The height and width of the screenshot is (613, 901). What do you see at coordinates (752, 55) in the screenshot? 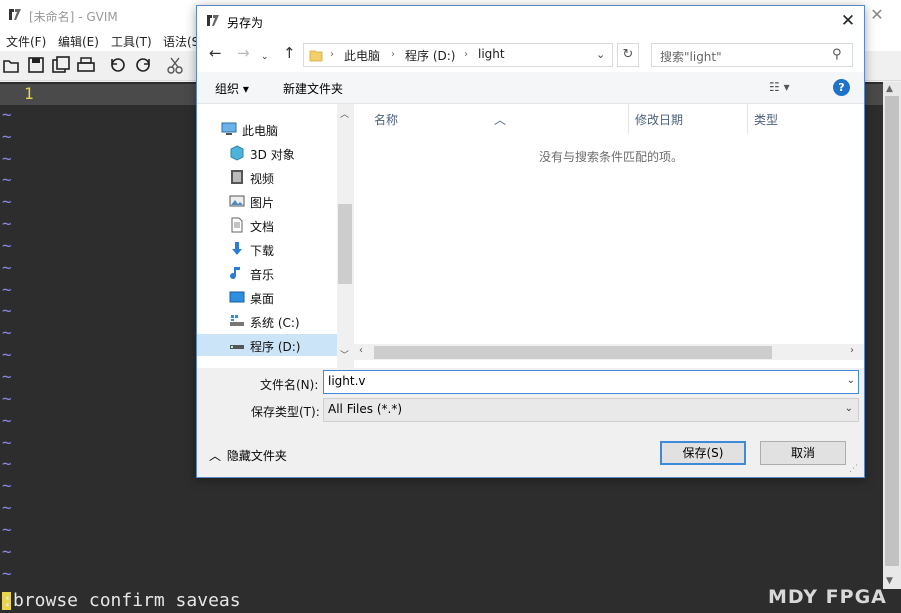
I see `search-box: 搜索"light" ⚲` at bounding box center [752, 55].